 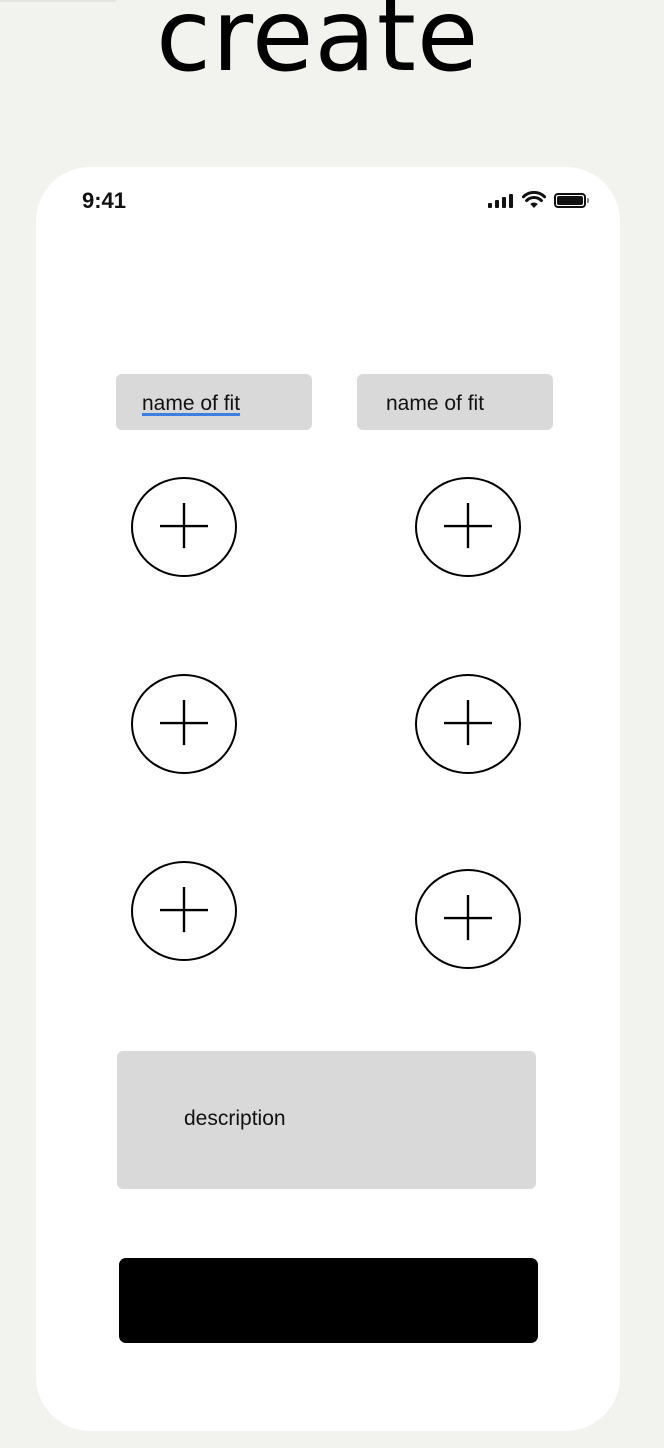 I want to click on fit-name-field-1: name of fit, so click(x=214, y=402).